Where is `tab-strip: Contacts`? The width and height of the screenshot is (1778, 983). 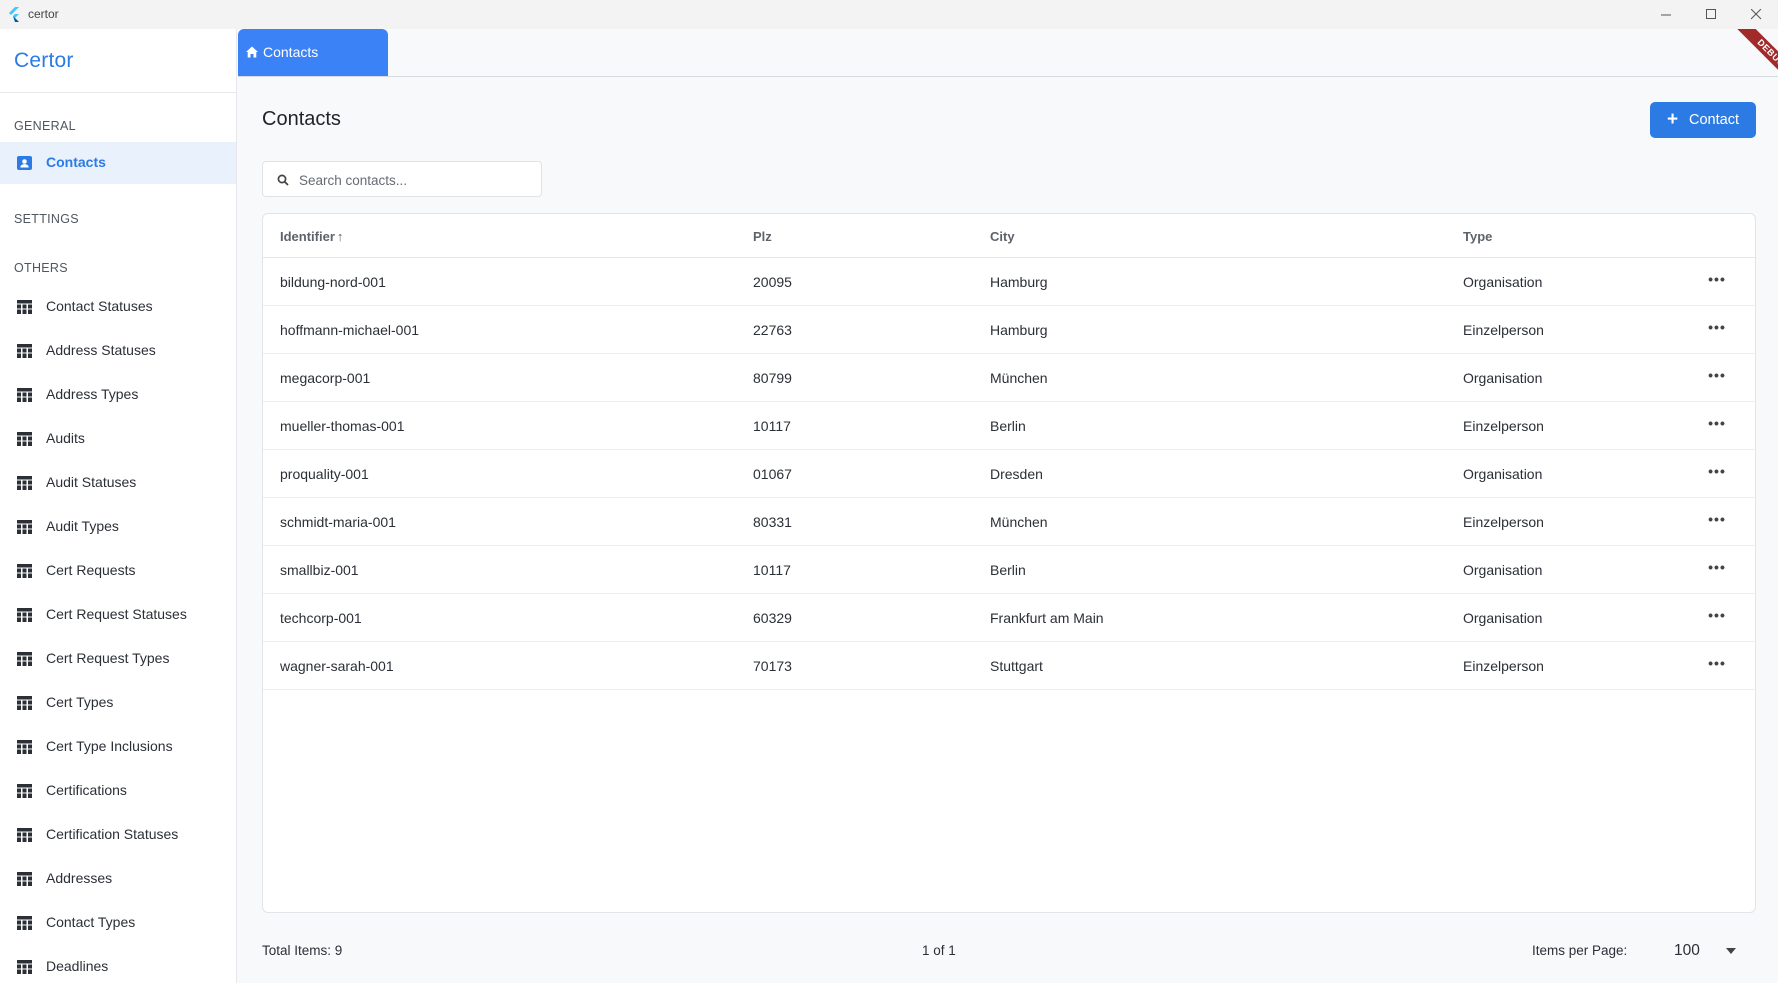
tab-strip: Contacts is located at coordinates (1008, 53).